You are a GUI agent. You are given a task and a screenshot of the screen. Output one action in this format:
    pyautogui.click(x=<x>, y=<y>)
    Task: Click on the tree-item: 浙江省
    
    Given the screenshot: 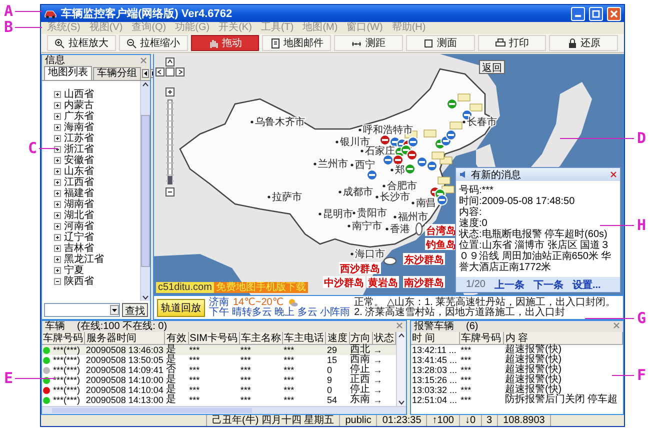 What is the action you would take?
    pyautogui.click(x=79, y=149)
    